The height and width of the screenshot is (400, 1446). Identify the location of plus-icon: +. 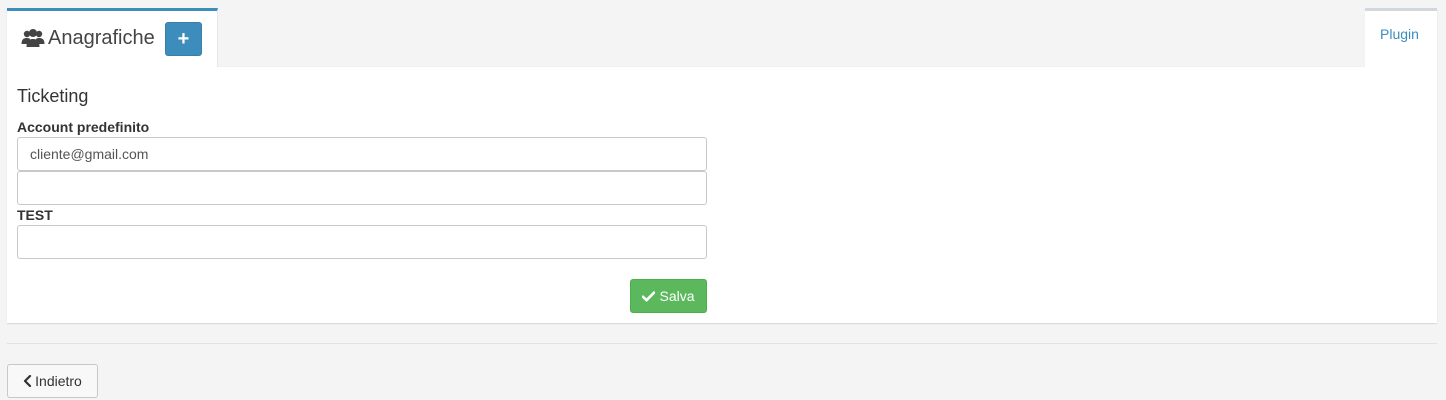
(183, 39).